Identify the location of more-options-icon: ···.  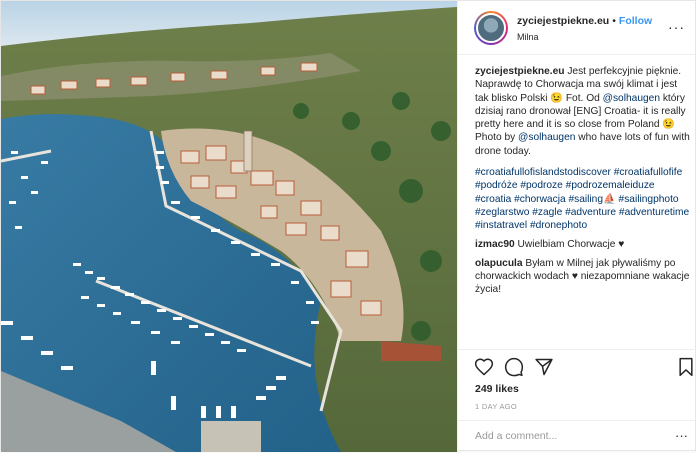
(676, 27).